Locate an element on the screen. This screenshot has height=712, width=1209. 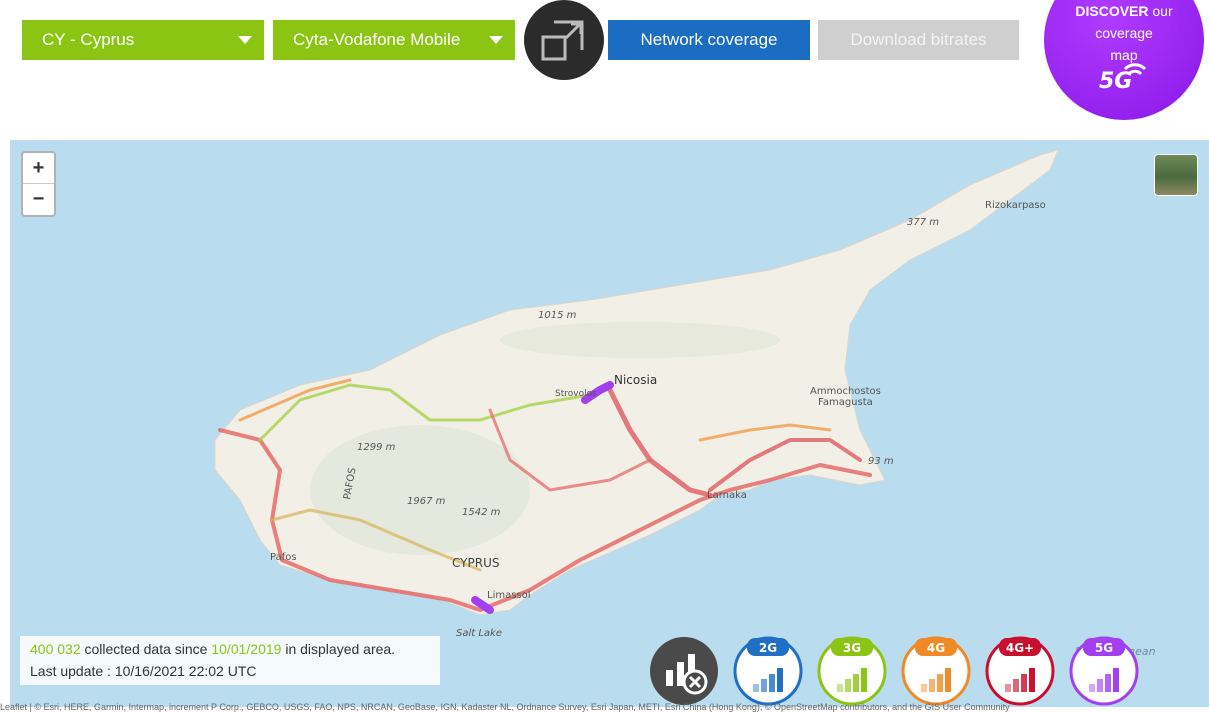
operator-select: Cyta-Vodafone Mobile is located at coordinates (394, 40).